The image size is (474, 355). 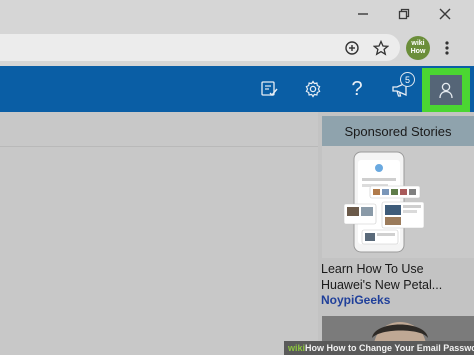 I want to click on minimize-button, so click(x=363, y=14).